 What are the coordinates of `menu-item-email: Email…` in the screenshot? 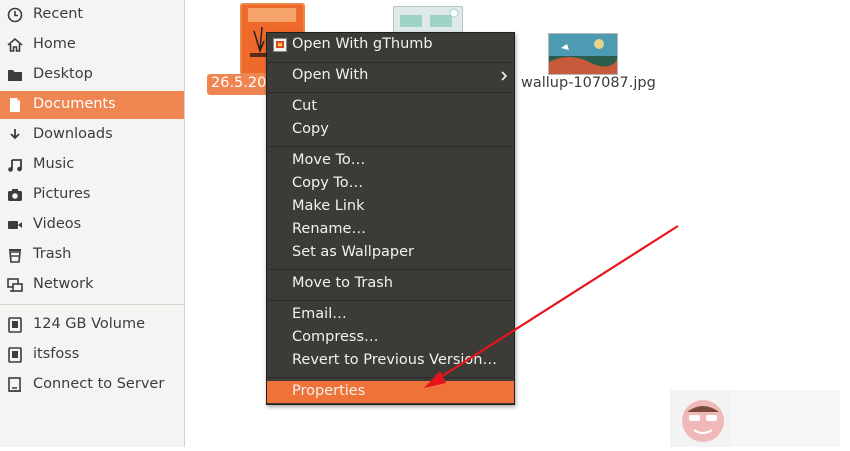 It's located at (390, 315).